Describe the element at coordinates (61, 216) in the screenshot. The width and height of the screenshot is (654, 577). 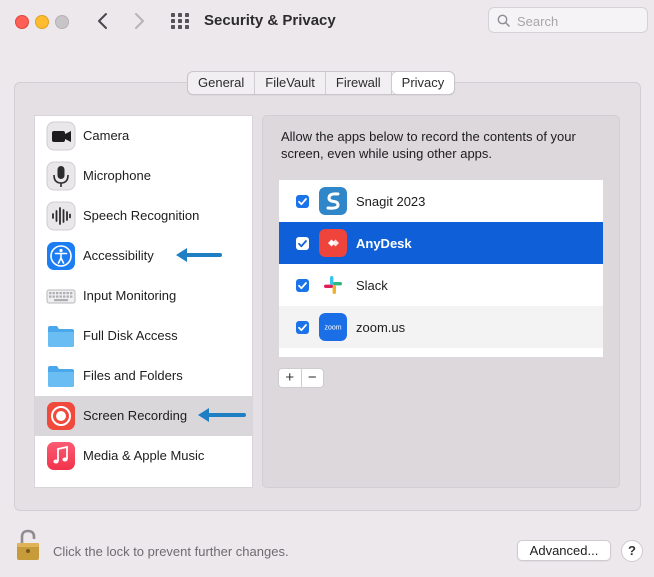
I see `speech-recognition-icon` at that location.